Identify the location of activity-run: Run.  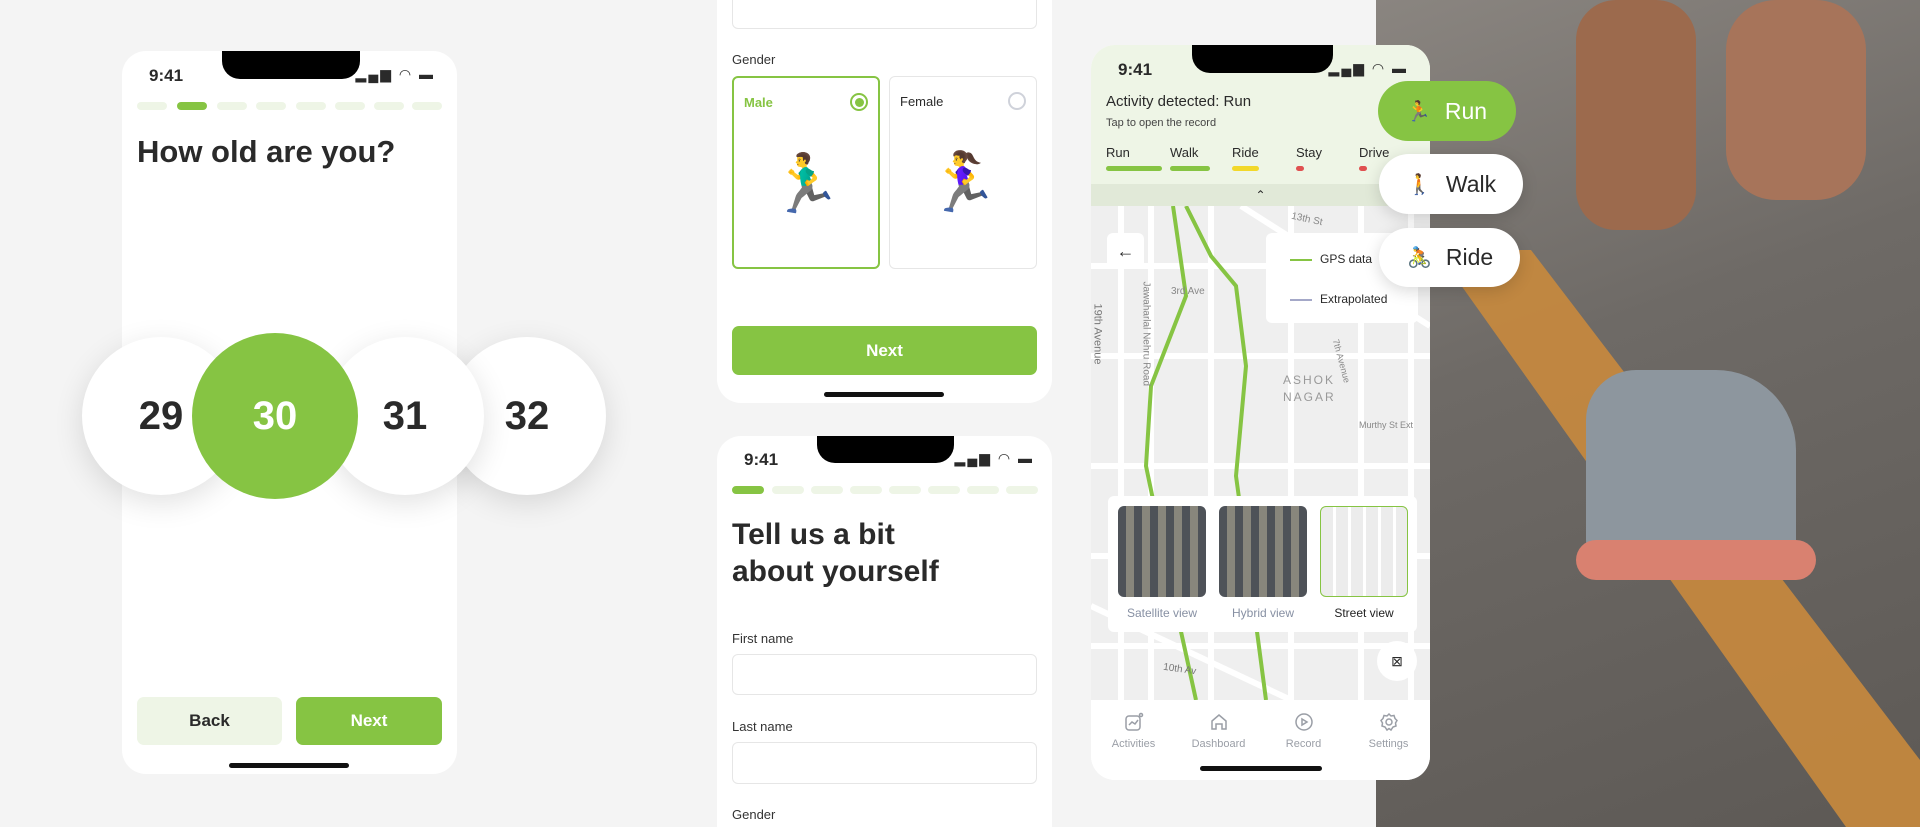
(1118, 152).